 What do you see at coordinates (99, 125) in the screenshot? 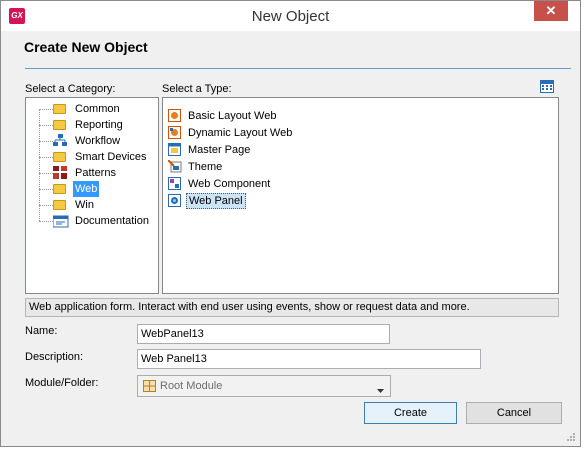
I see `category-item-label: Reporting` at bounding box center [99, 125].